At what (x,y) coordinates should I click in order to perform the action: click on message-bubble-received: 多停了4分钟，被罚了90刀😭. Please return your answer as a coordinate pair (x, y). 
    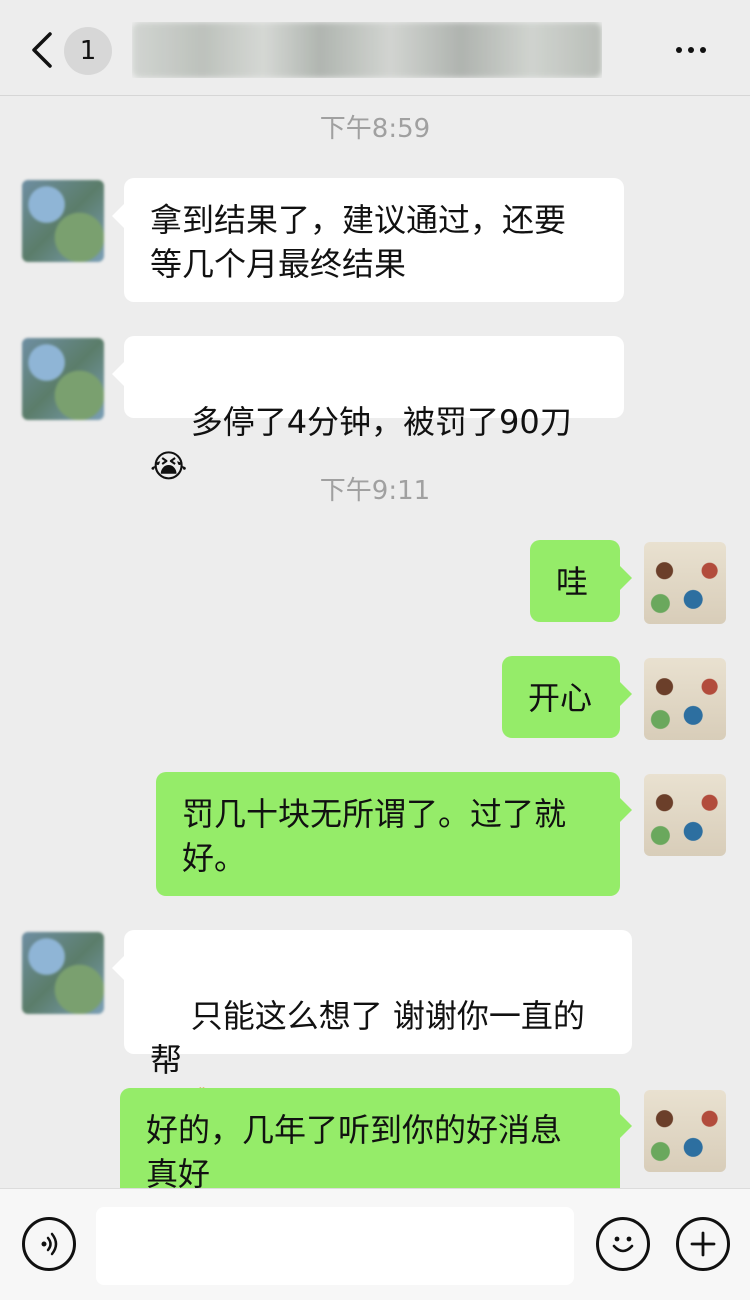
    Looking at the image, I should click on (368, 410).